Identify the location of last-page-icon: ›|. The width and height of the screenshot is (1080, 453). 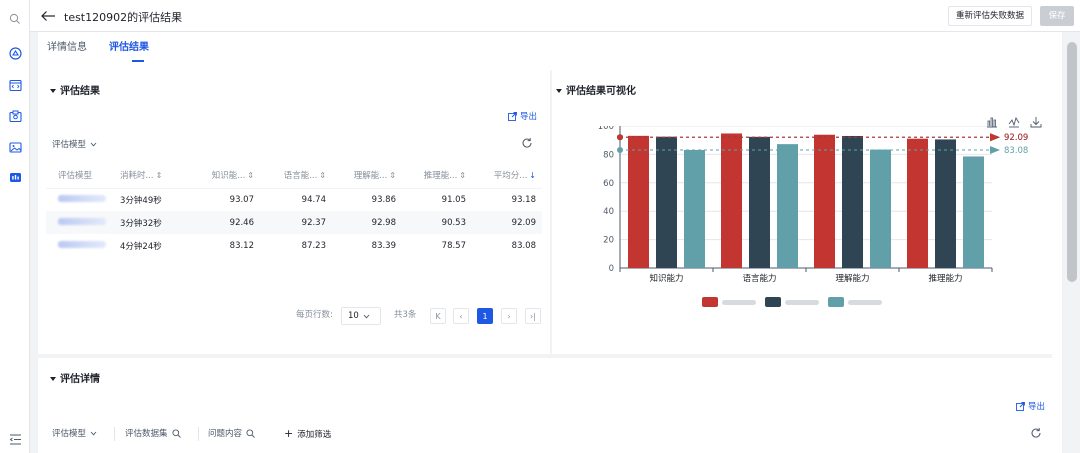
(533, 316).